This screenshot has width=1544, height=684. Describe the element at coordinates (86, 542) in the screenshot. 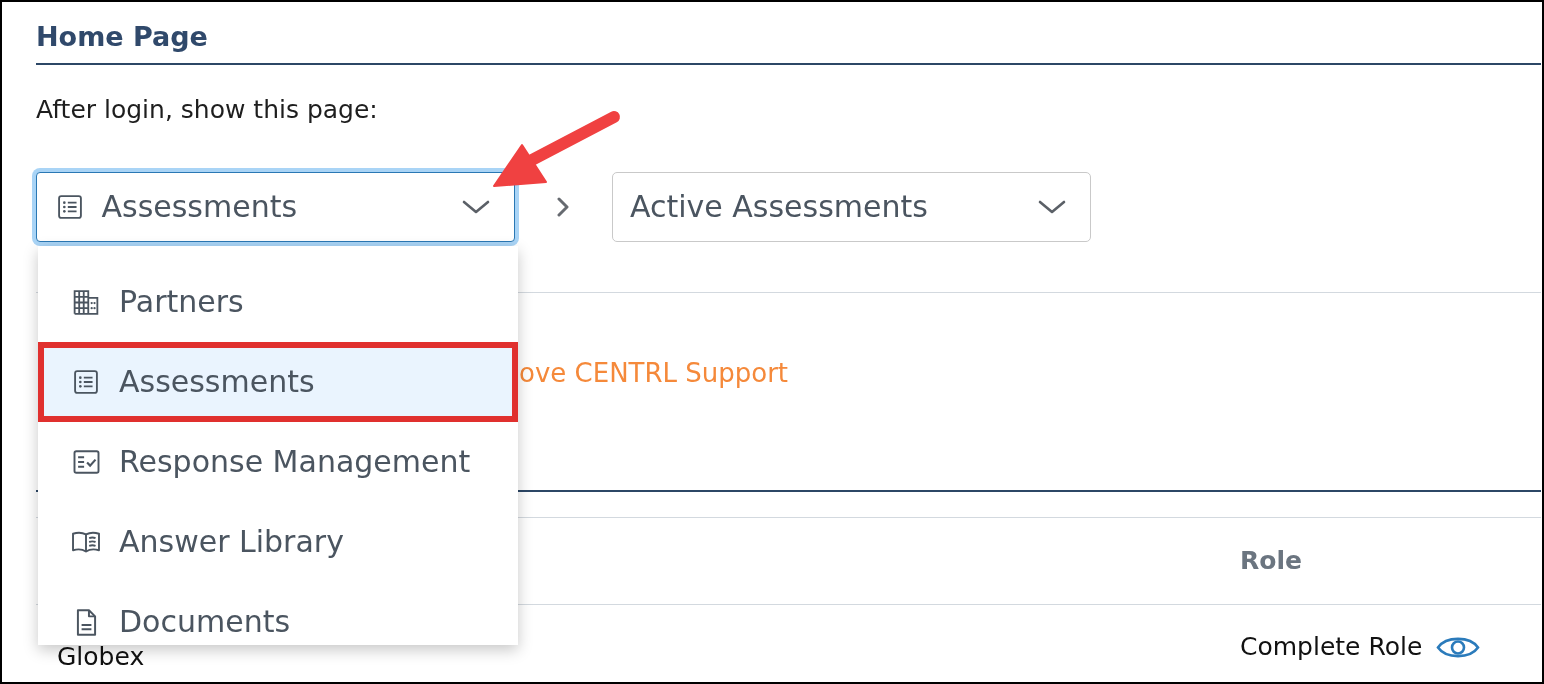

I see `book-icon` at that location.